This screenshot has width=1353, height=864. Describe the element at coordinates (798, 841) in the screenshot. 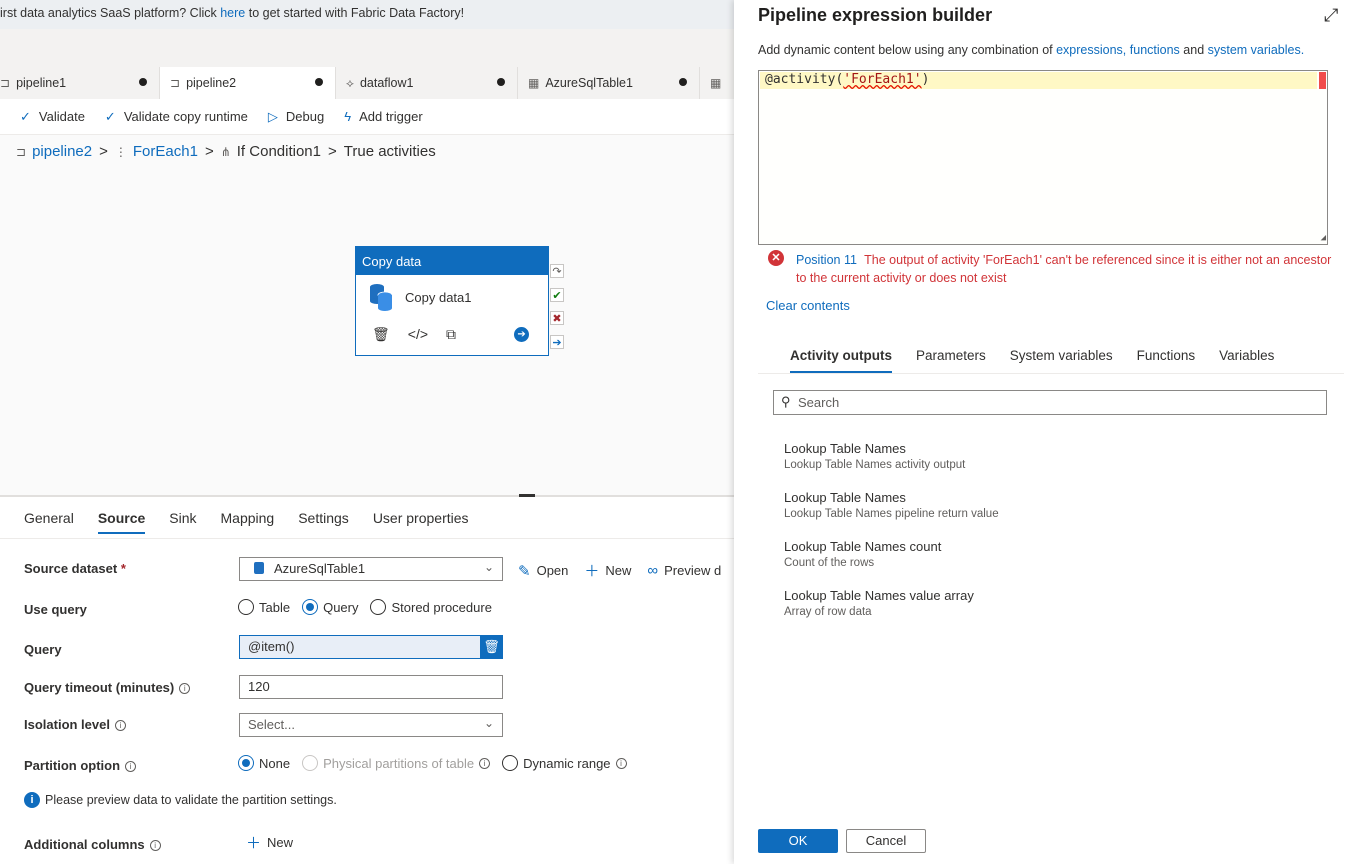

I see `ok-button: OK` at that location.